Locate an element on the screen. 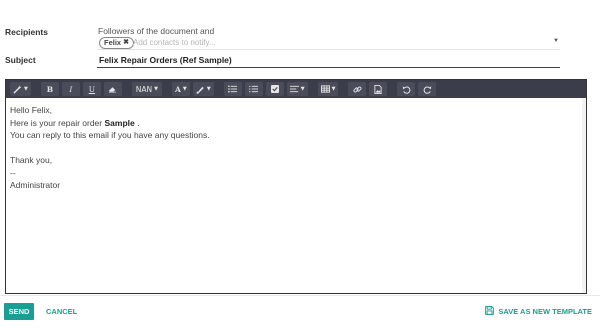 Image resolution: width=600 pixels, height=328 pixels. cancel-button: CANCEL is located at coordinates (61, 311).